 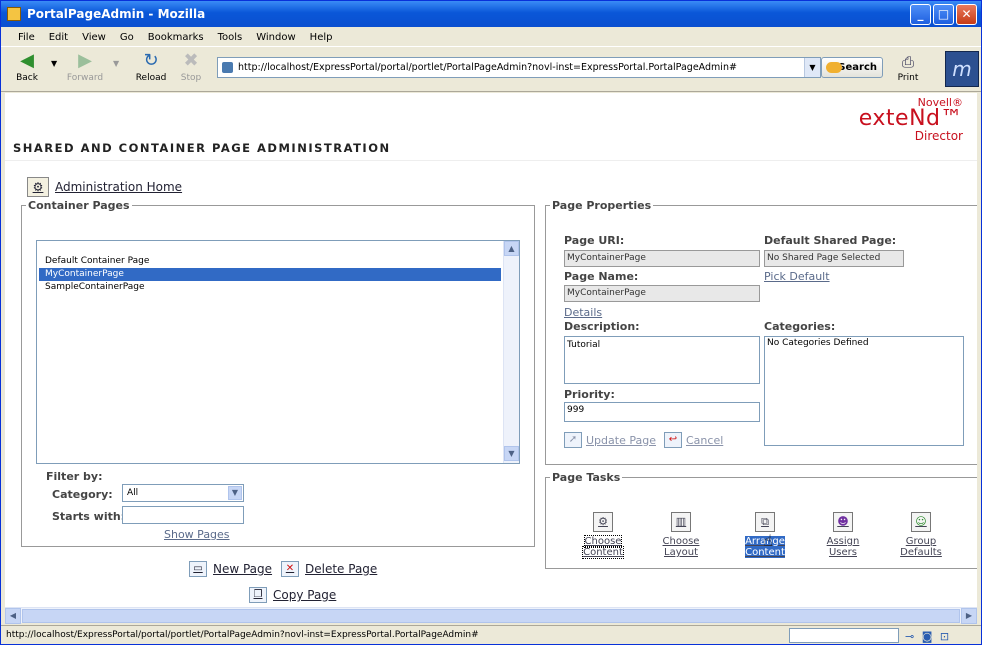 What do you see at coordinates (812, 67) in the screenshot?
I see `address-dropdown-icon: ▼` at bounding box center [812, 67].